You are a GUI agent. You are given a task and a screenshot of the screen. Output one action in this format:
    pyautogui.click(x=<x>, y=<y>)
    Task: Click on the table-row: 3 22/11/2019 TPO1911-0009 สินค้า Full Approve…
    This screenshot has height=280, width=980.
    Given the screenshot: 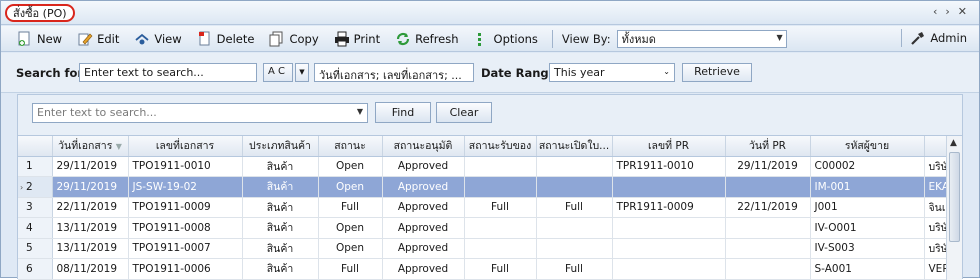 What is the action you would take?
    pyautogui.click(x=490, y=207)
    